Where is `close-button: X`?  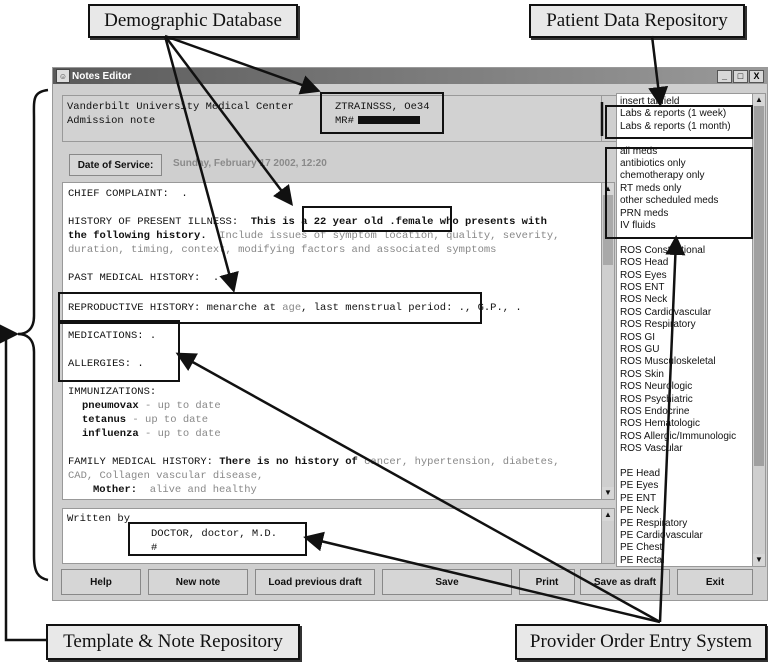 close-button: X is located at coordinates (756, 76).